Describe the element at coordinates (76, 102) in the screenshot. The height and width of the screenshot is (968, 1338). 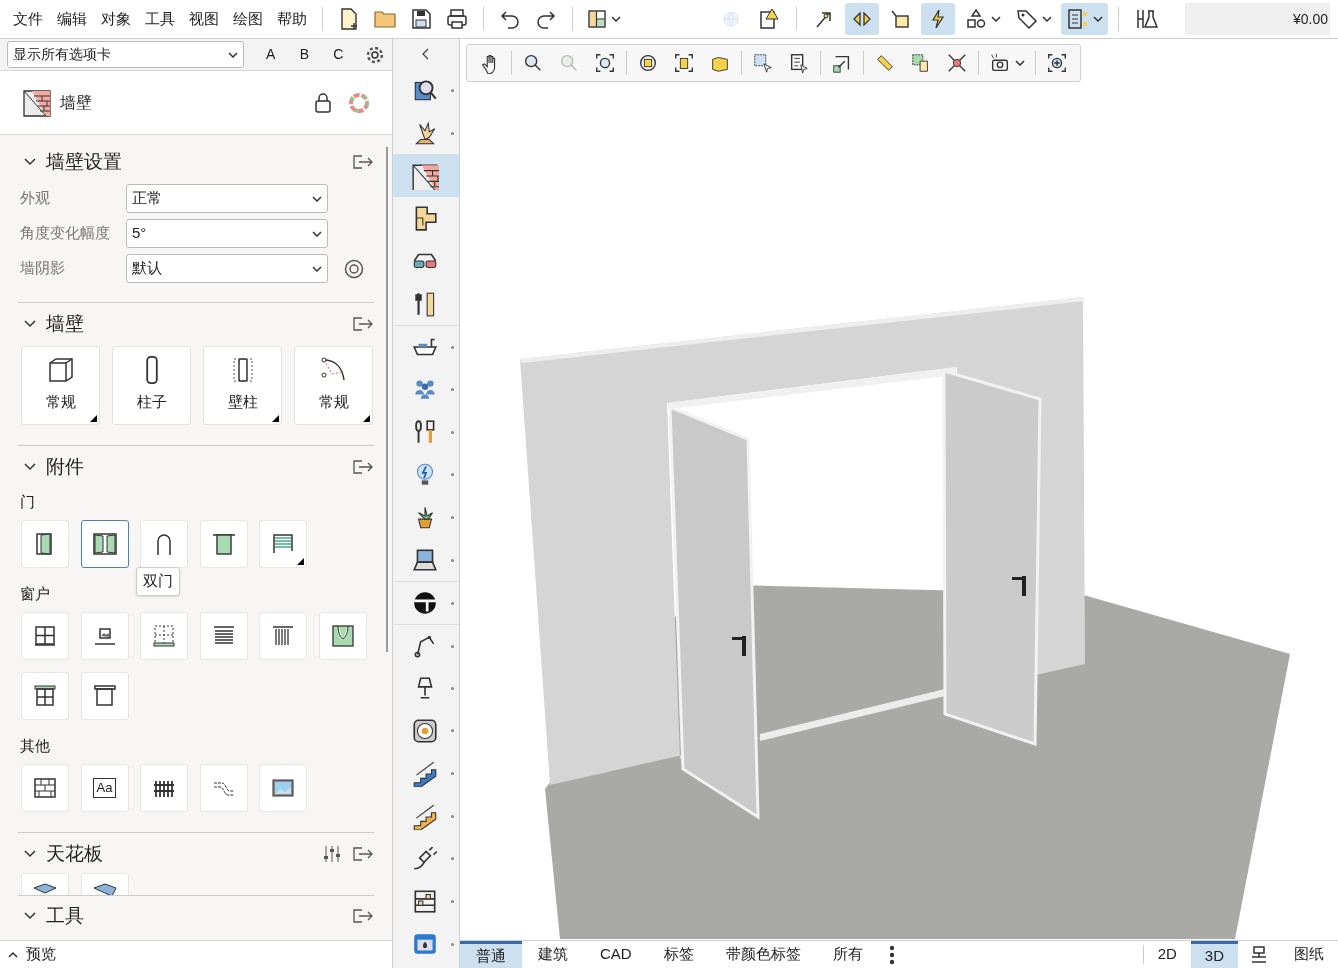
I see `panel-title: 墙壁` at that location.